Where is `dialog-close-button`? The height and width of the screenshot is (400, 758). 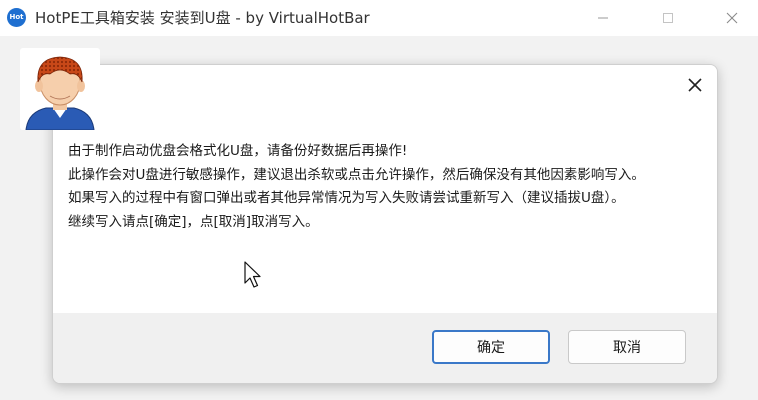 dialog-close-button is located at coordinates (695, 85).